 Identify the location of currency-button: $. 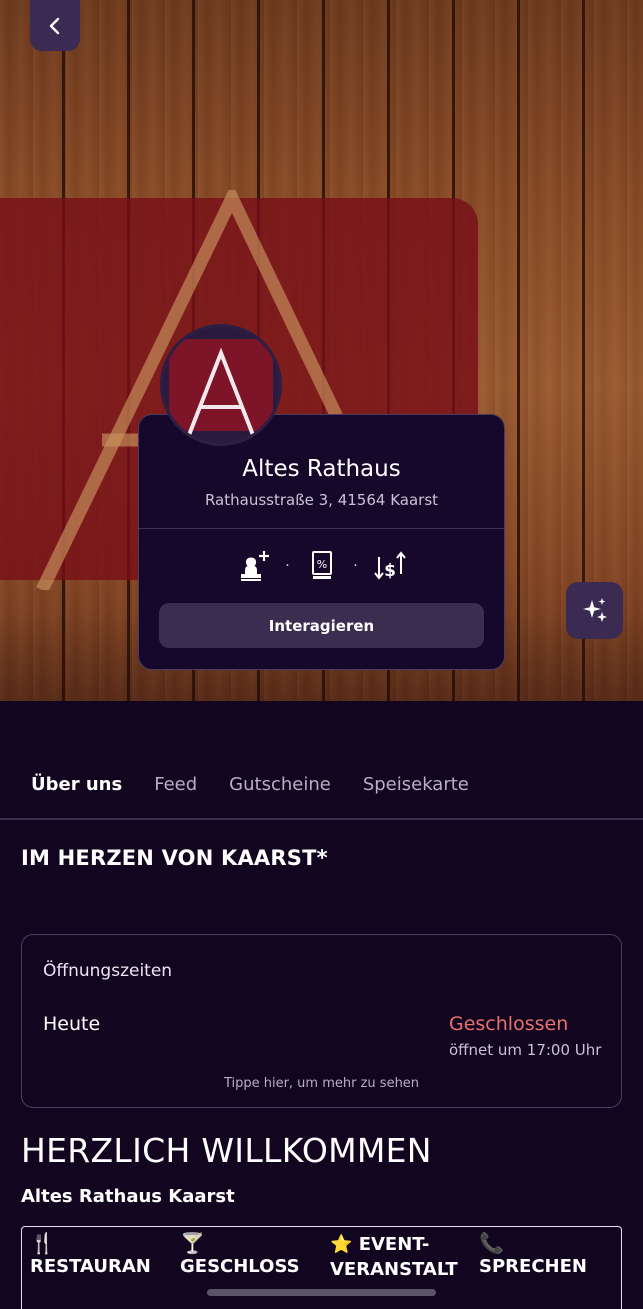
(390, 566).